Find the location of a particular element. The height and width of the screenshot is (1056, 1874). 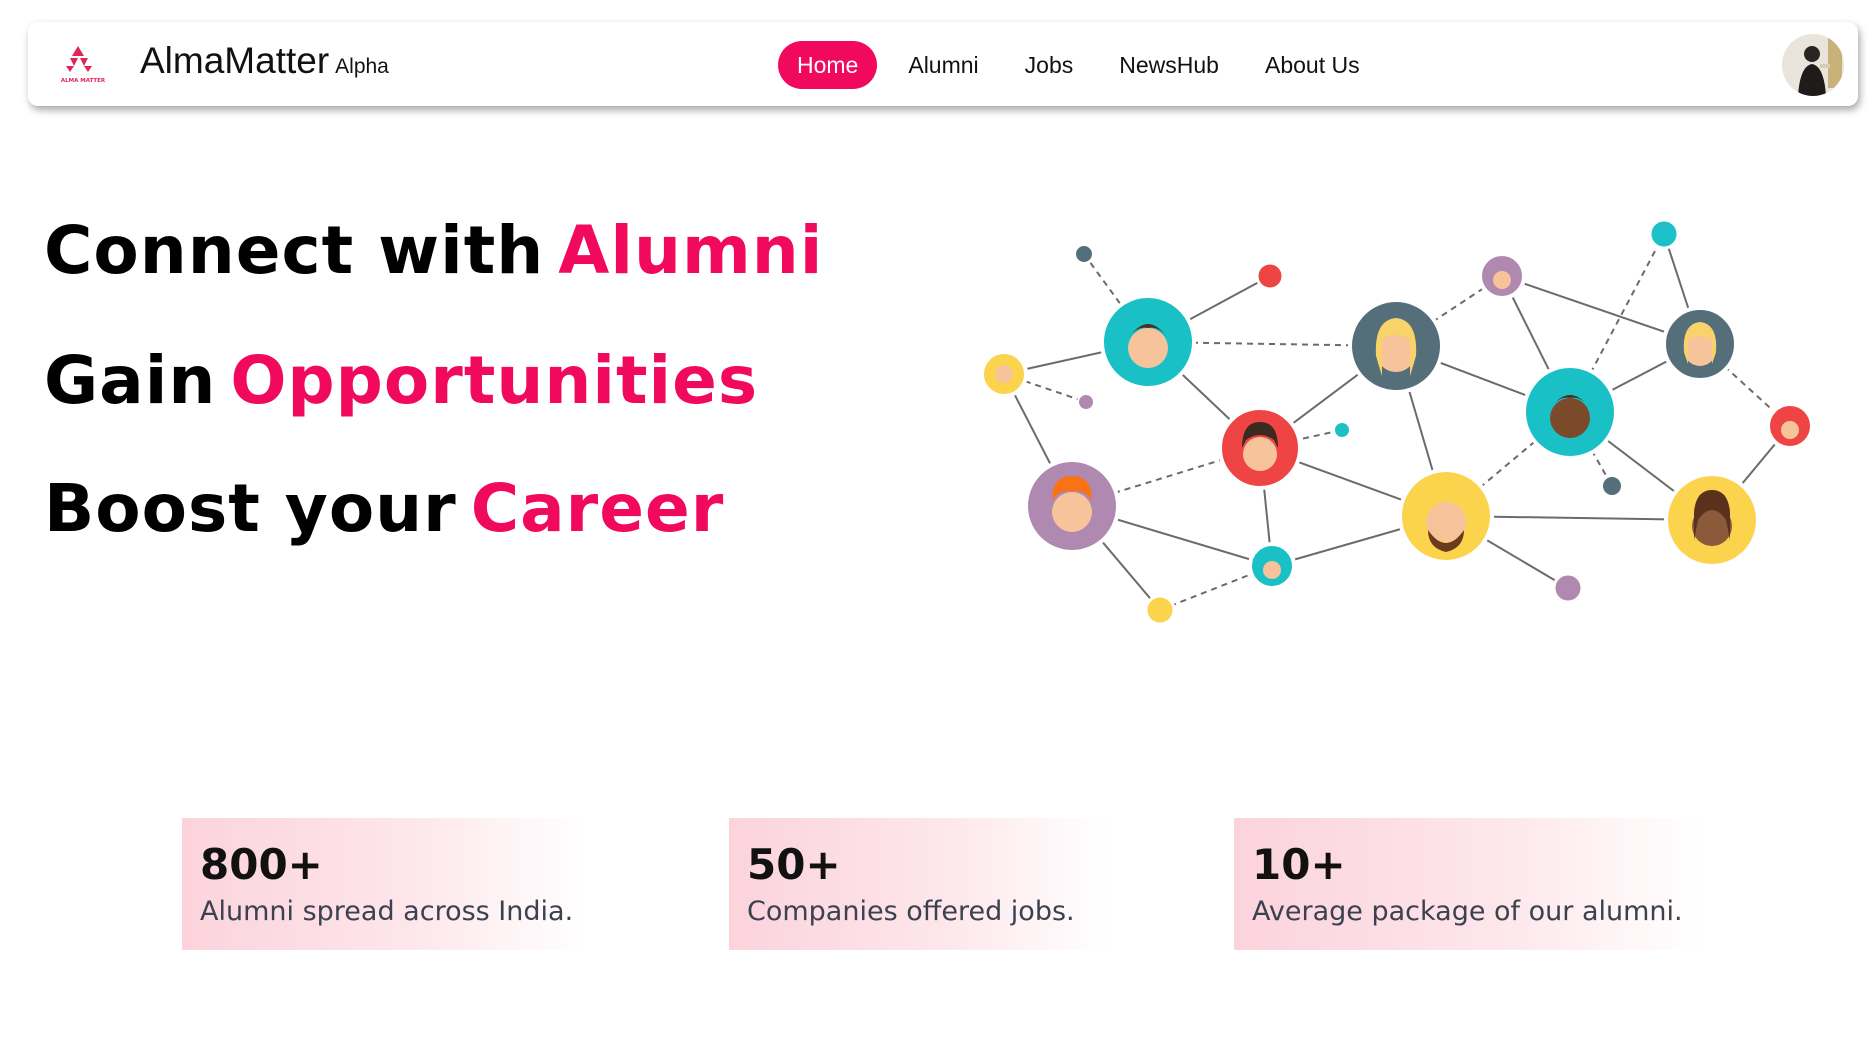

nav-links: Home Alumni Jobs NewsHub About Us is located at coordinates (1080, 65).